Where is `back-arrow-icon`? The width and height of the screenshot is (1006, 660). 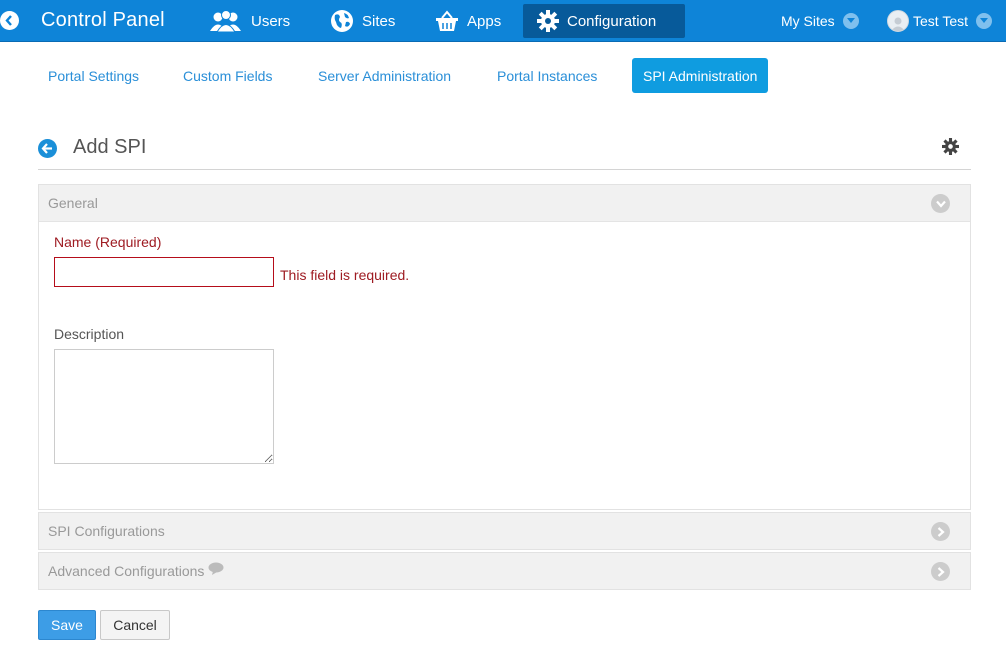
back-arrow-icon is located at coordinates (47, 148).